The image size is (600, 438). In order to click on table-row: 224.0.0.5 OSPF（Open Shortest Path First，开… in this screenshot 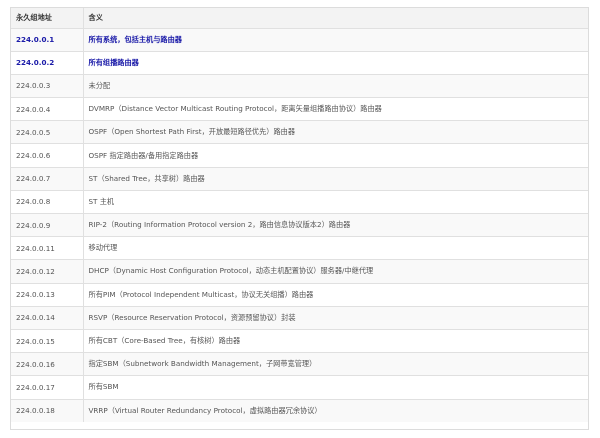, I will do `click(299, 132)`.